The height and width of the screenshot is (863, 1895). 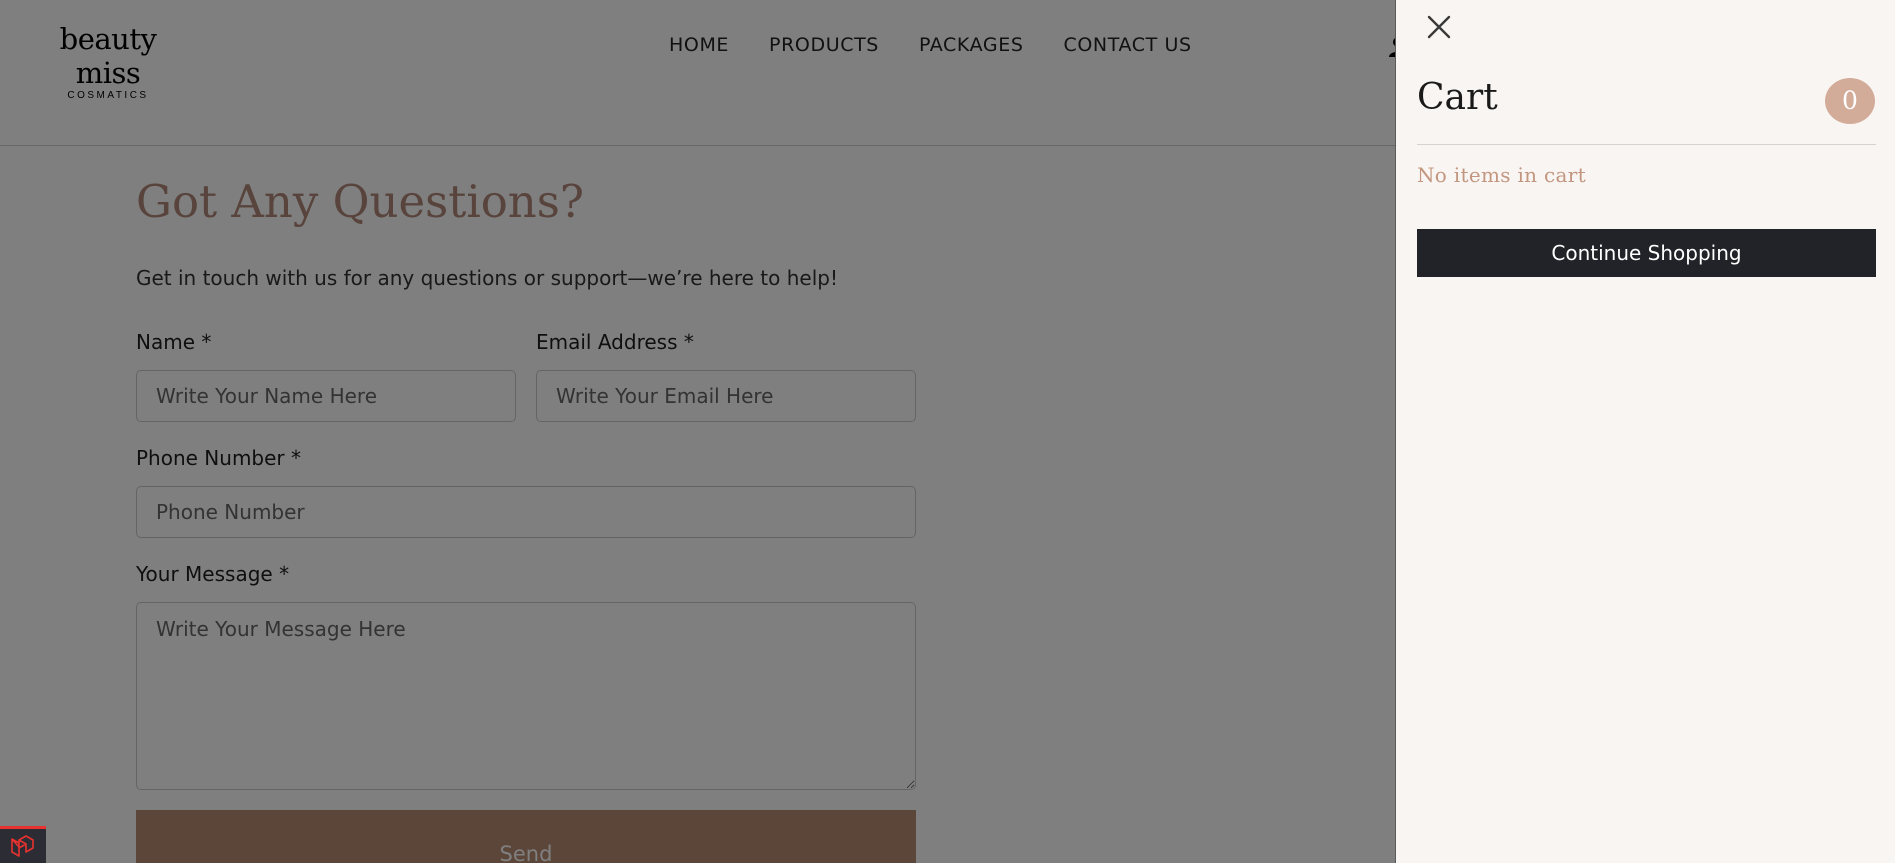 I want to click on laravel-icon, so click(x=22, y=846).